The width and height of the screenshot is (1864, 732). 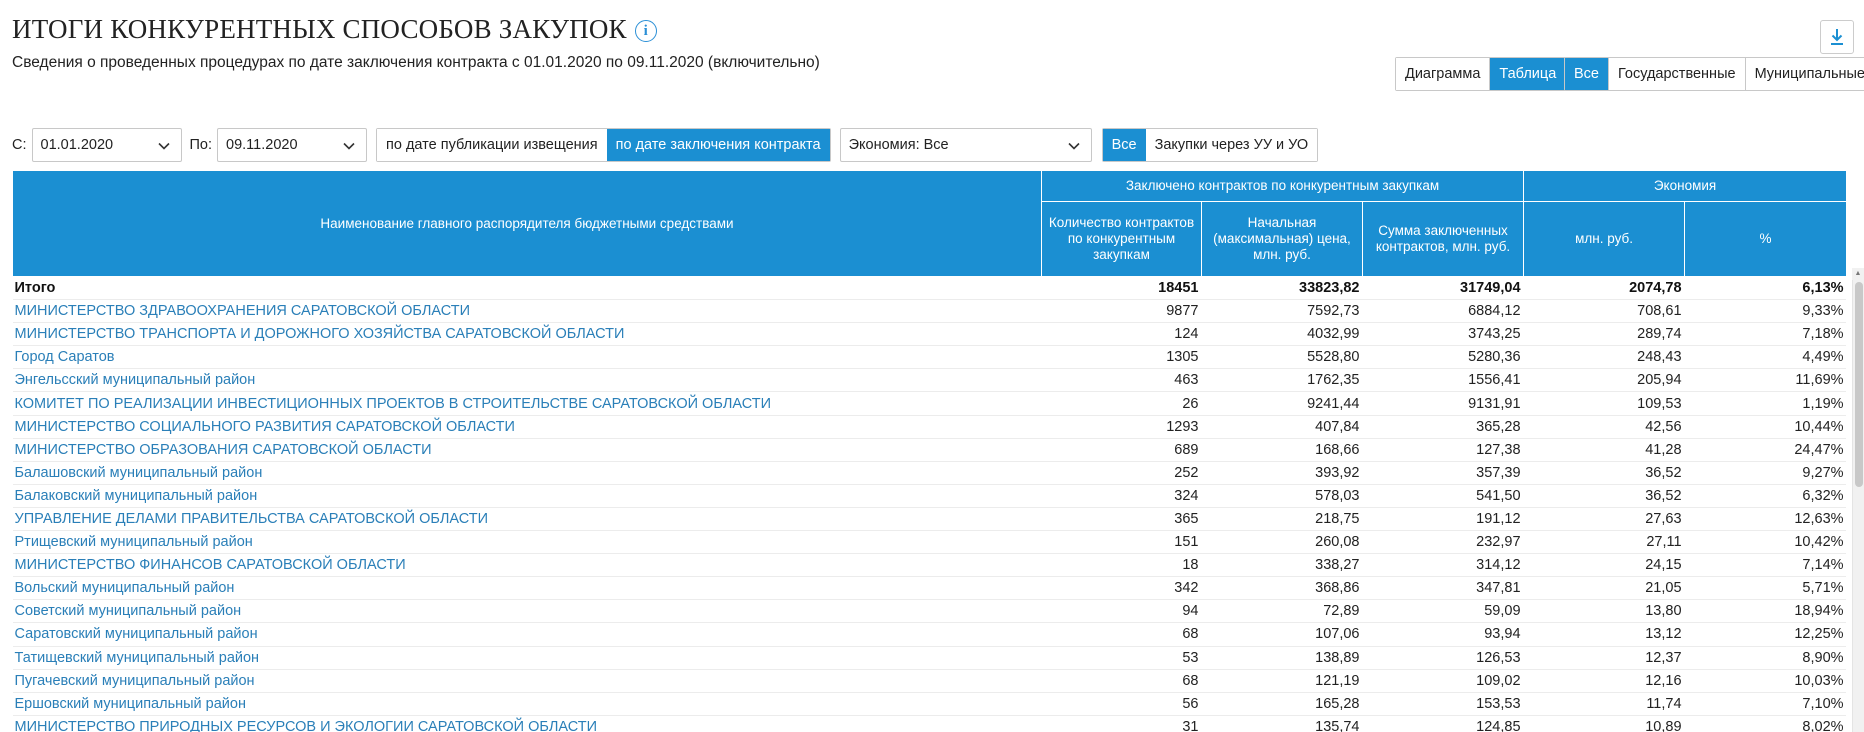 I want to click on row-economy: 248,43, so click(x=1604, y=357).